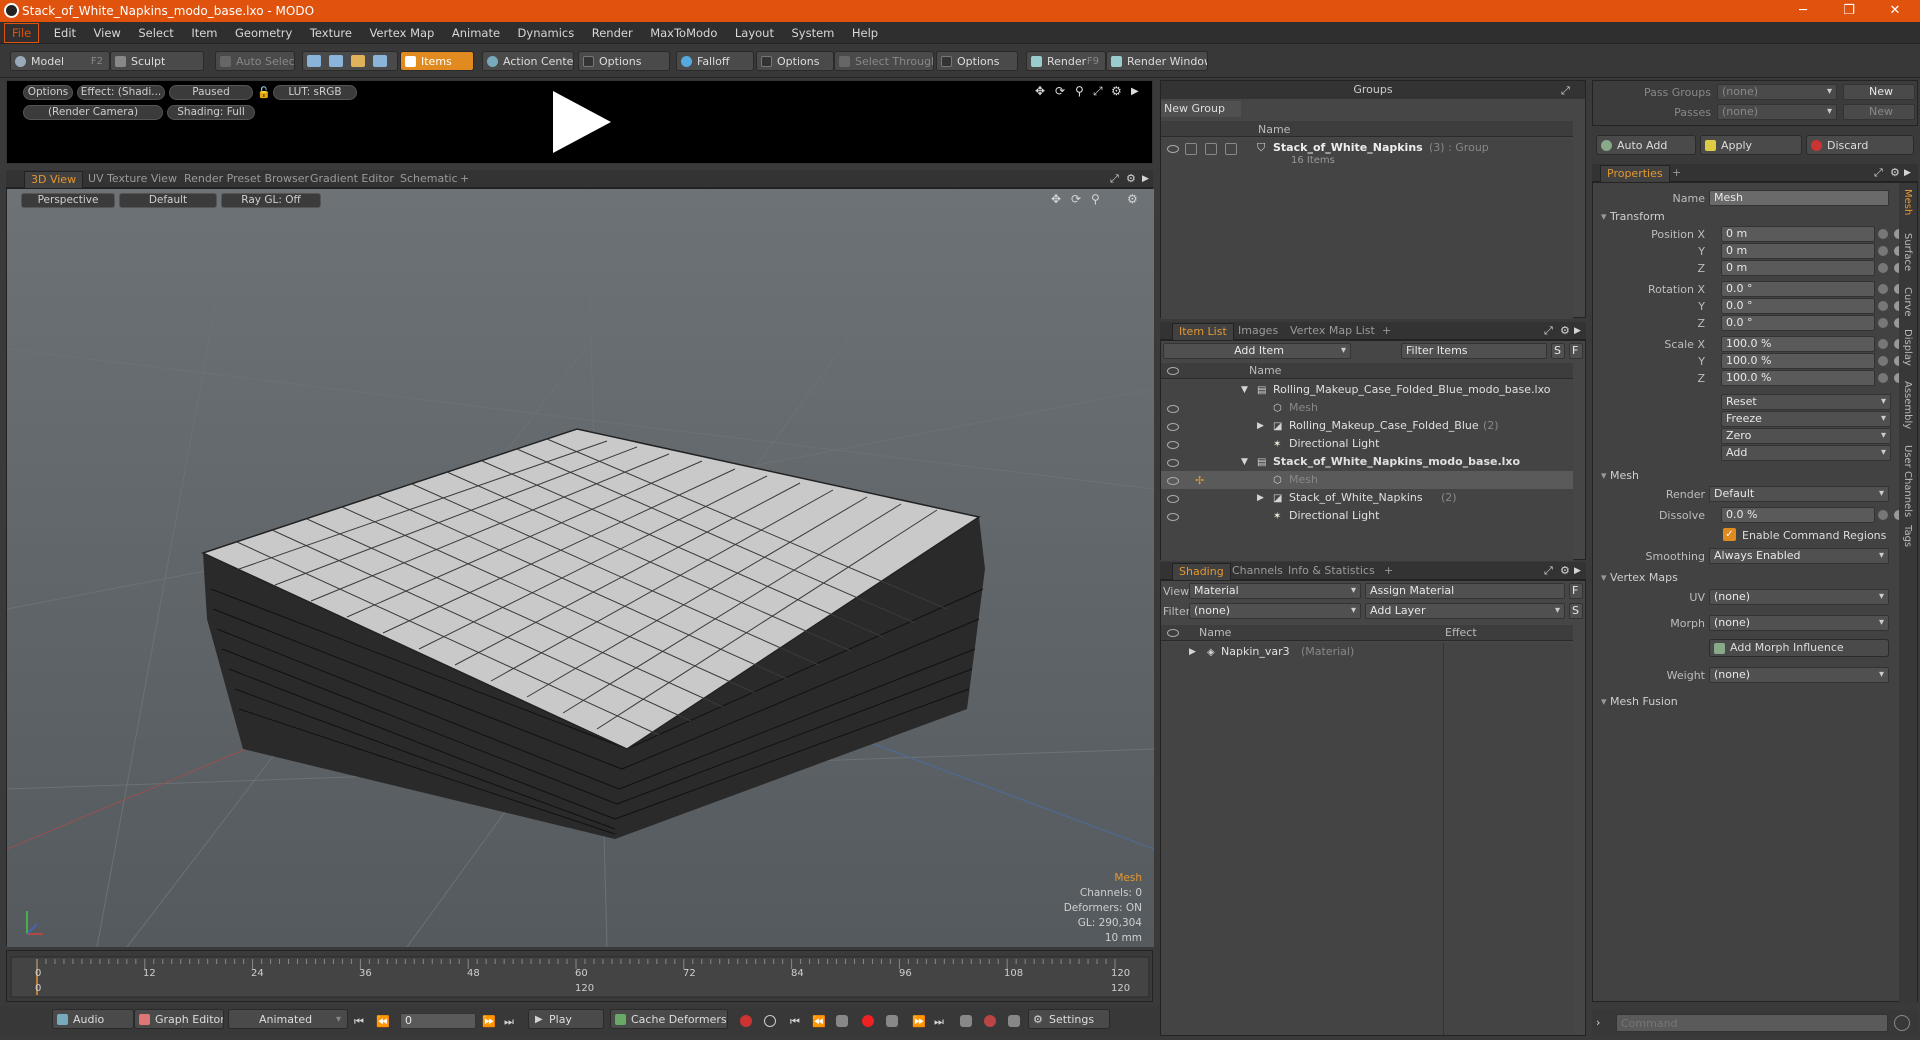 This screenshot has width=1920, height=1040. I want to click on prev-frame-key-icon: ⏪, so click(819, 1021).